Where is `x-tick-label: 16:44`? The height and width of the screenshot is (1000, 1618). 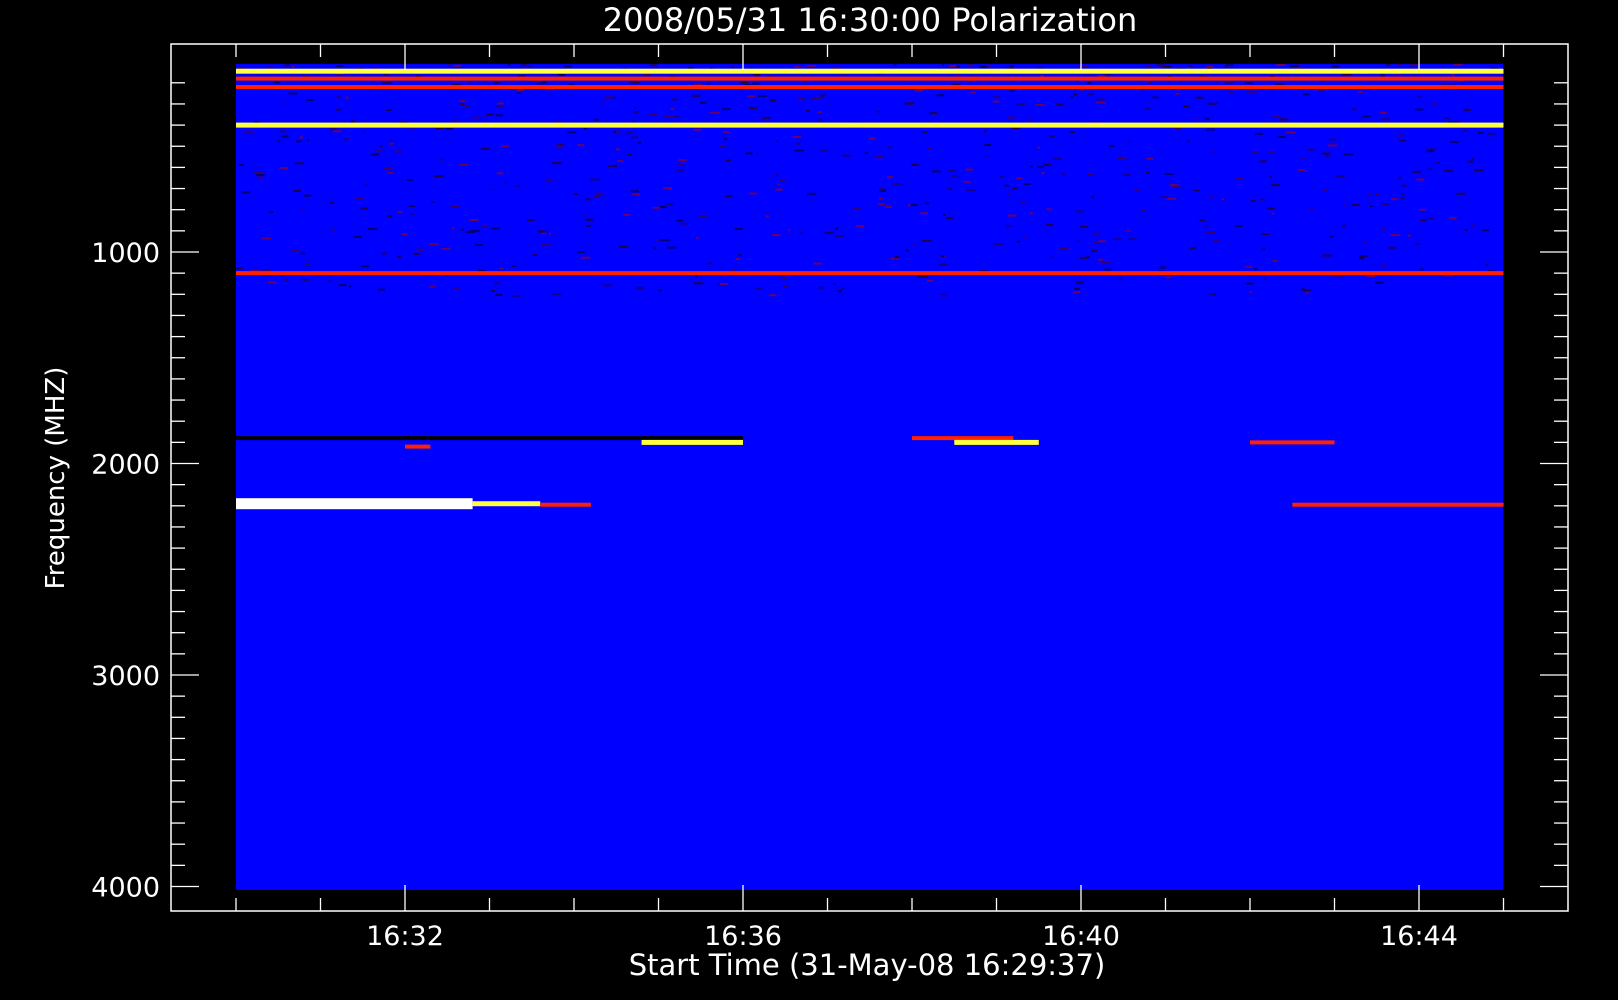 x-tick-label: 16:44 is located at coordinates (1419, 936).